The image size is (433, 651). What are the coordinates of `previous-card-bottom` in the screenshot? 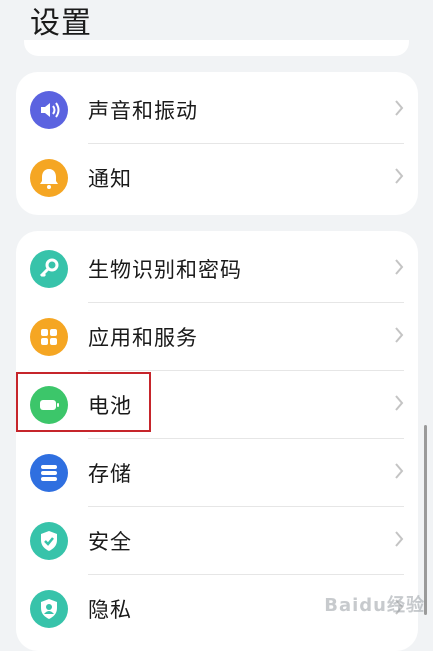 It's located at (216, 48).